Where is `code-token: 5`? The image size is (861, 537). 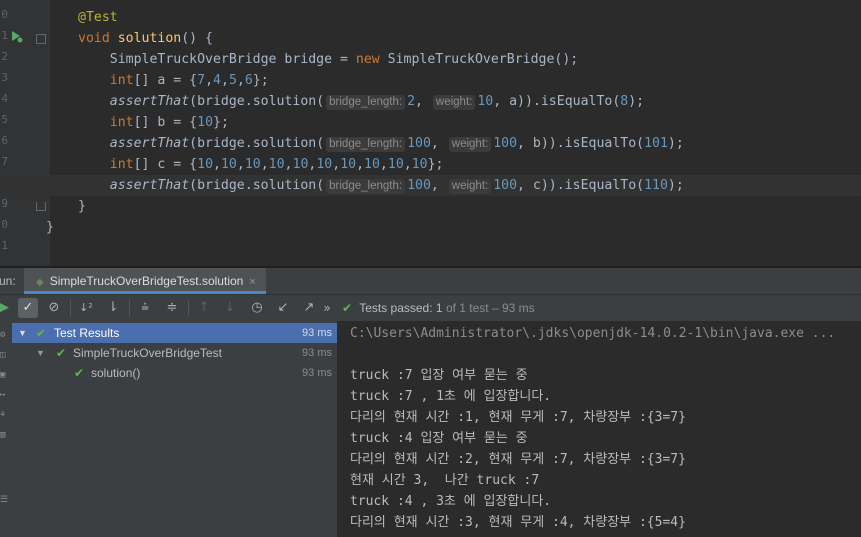 code-token: 5 is located at coordinates (232, 80).